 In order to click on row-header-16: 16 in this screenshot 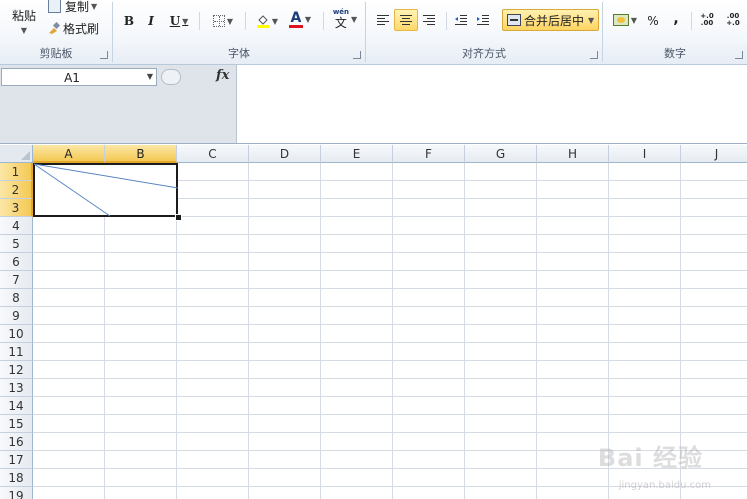, I will do `click(16, 442)`.